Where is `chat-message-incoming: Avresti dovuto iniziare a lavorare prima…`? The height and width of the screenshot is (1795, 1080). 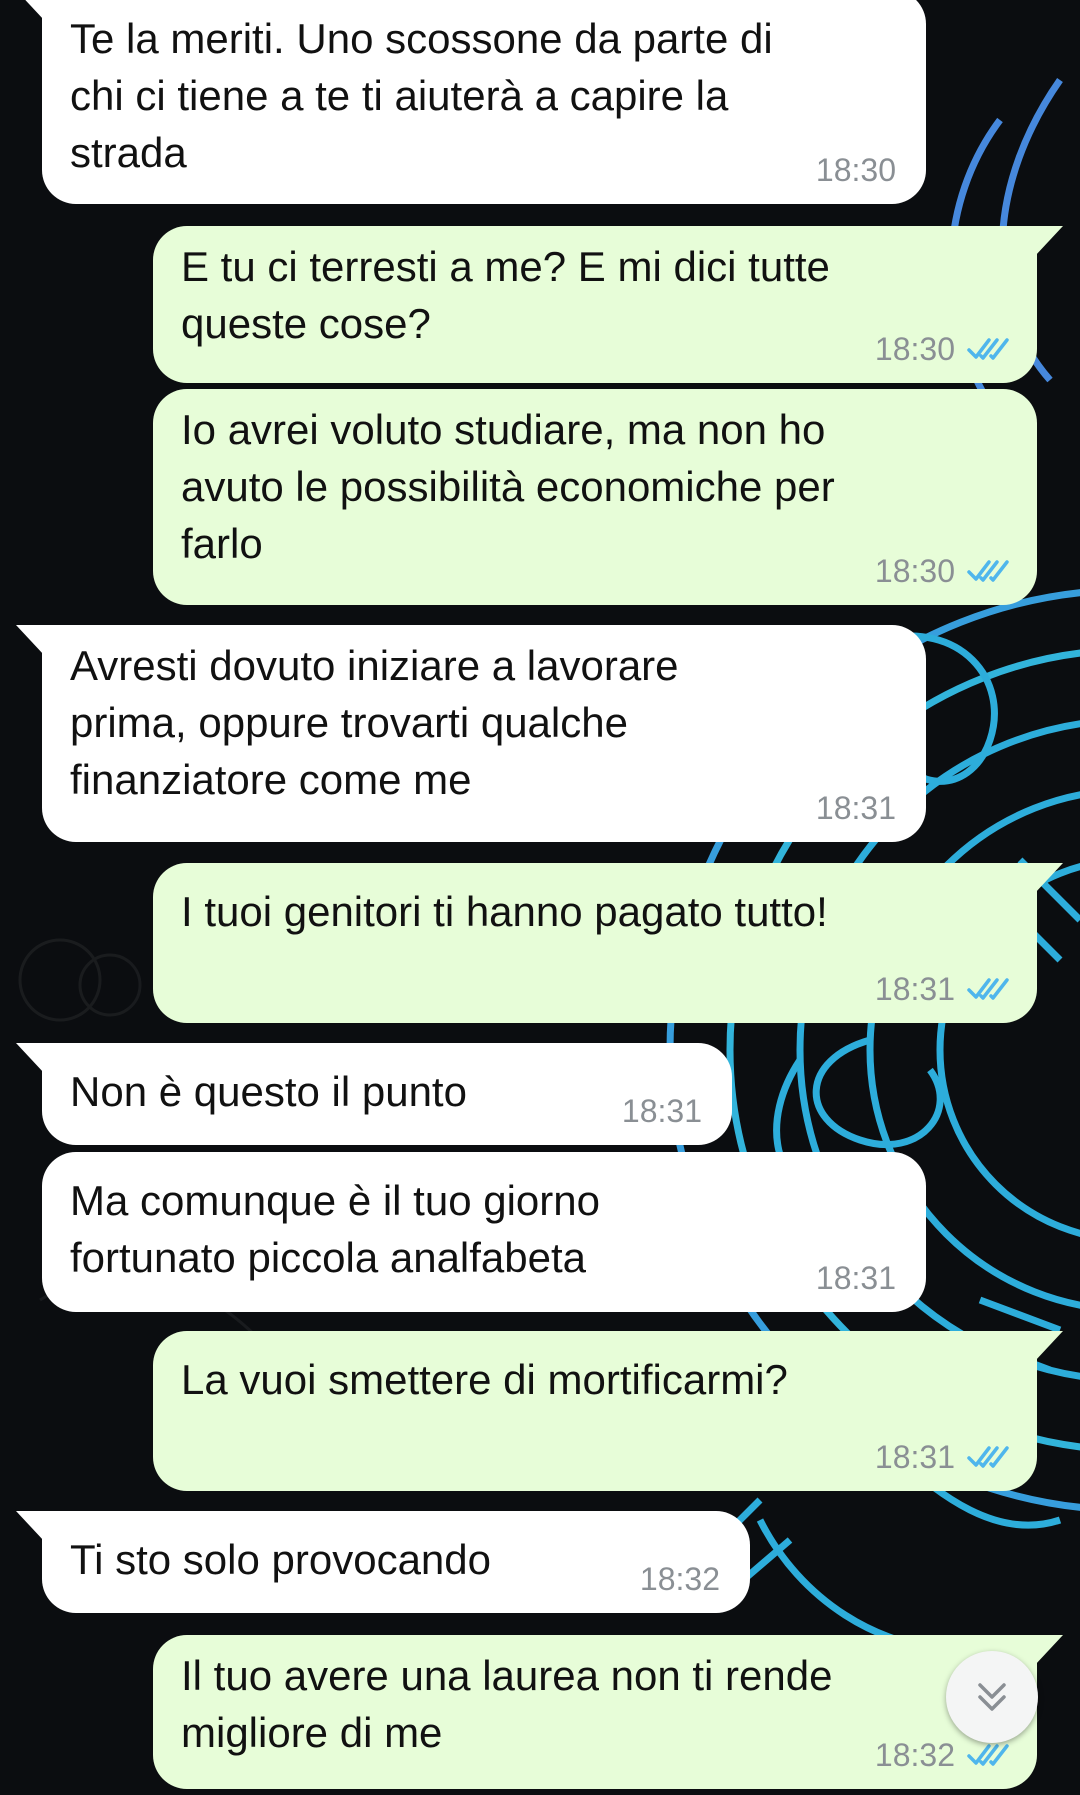
chat-message-incoming: Avresti dovuto iniziare a lavorare prima… is located at coordinates (471, 733).